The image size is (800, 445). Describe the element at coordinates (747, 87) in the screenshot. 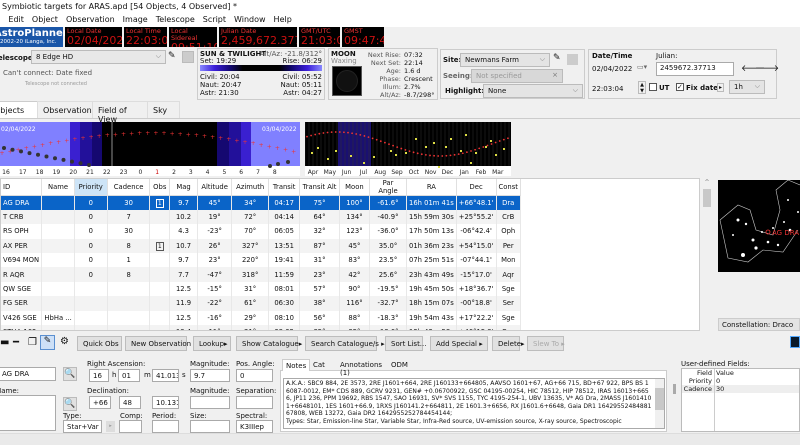

I see `step-select: 1h ⌵` at that location.